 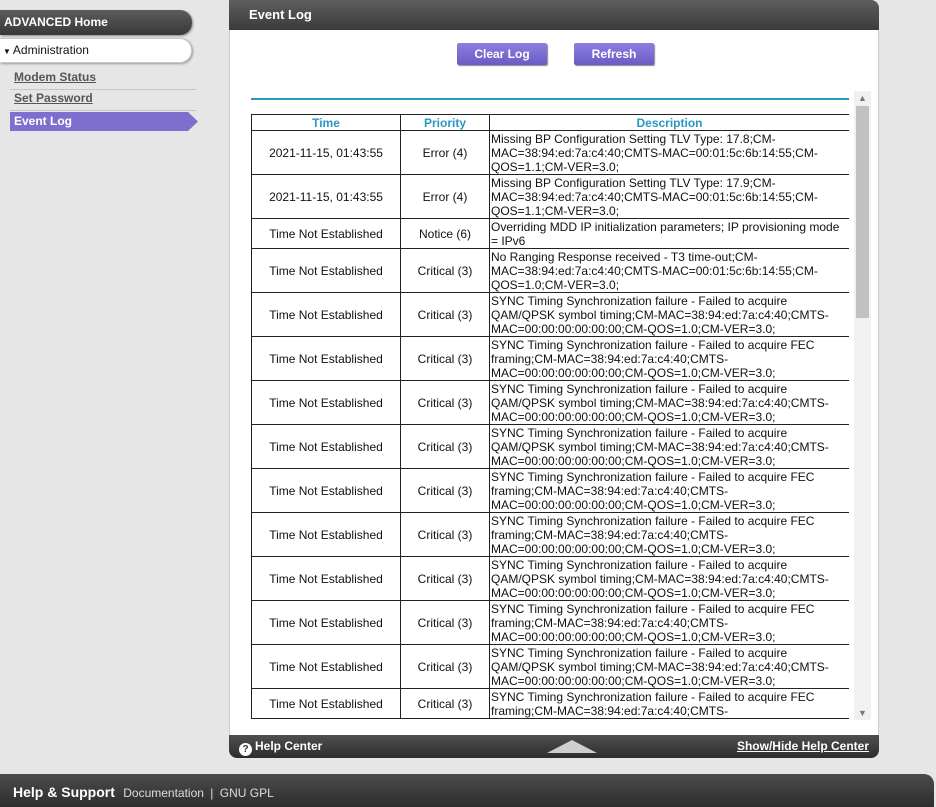 I want to click on help-center-label: Help Center, so click(x=289, y=746).